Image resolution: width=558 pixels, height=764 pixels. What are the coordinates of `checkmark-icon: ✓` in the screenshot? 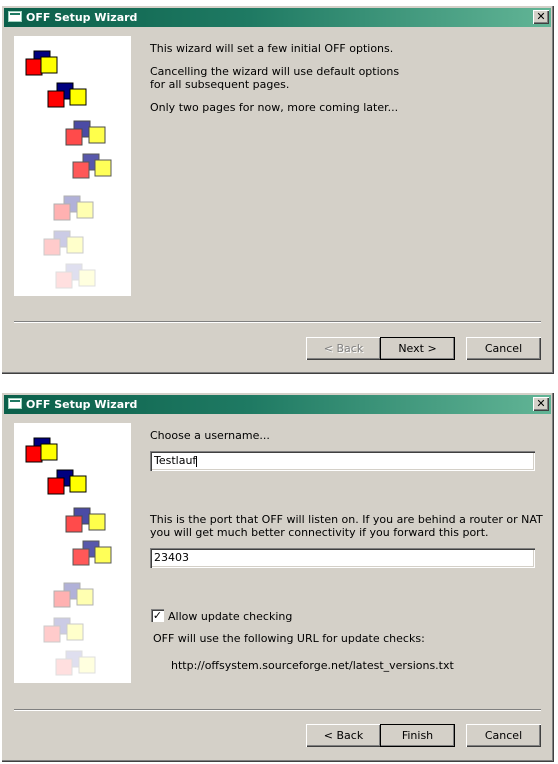 It's located at (157, 615).